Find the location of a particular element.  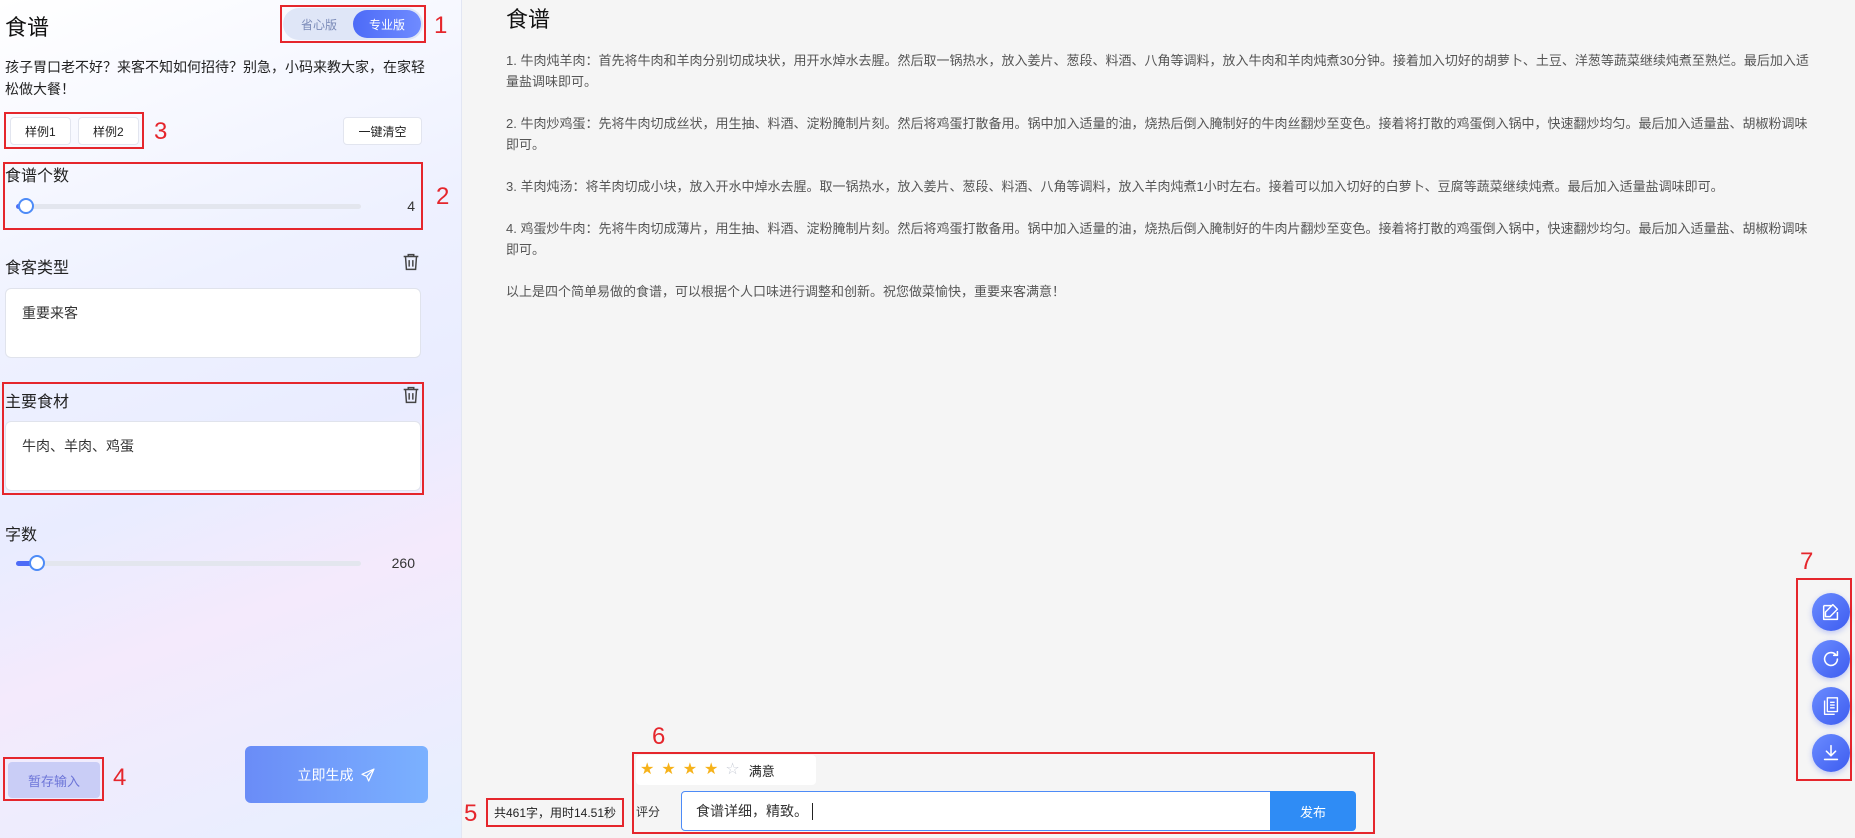

slider-handle is located at coordinates (36, 563).